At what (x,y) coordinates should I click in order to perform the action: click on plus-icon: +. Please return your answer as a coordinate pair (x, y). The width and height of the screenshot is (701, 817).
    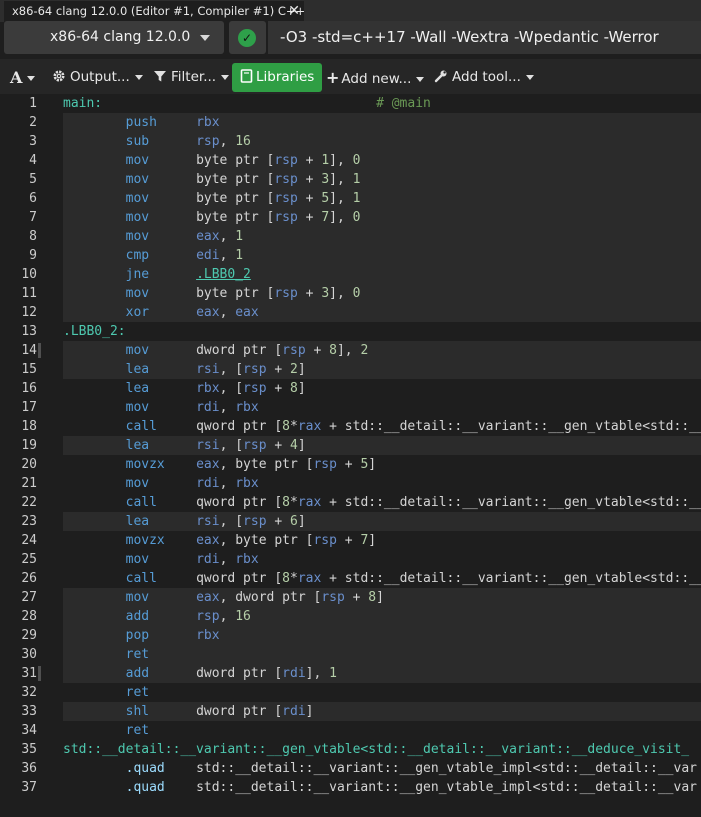
    Looking at the image, I should click on (333, 77).